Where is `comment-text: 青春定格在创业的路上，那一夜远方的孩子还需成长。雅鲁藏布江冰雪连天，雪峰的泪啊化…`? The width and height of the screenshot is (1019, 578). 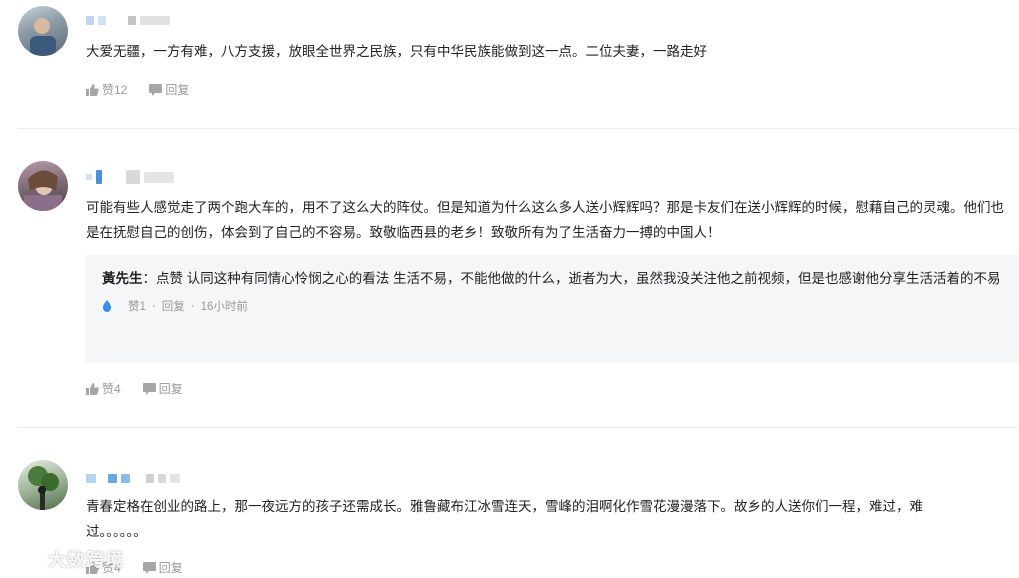 comment-text: 青春定格在创业的路上，那一夜远方的孩子还需成长。雅鲁藏布江冰雪连天，雪峰的泪啊化… is located at coordinates (504, 519).